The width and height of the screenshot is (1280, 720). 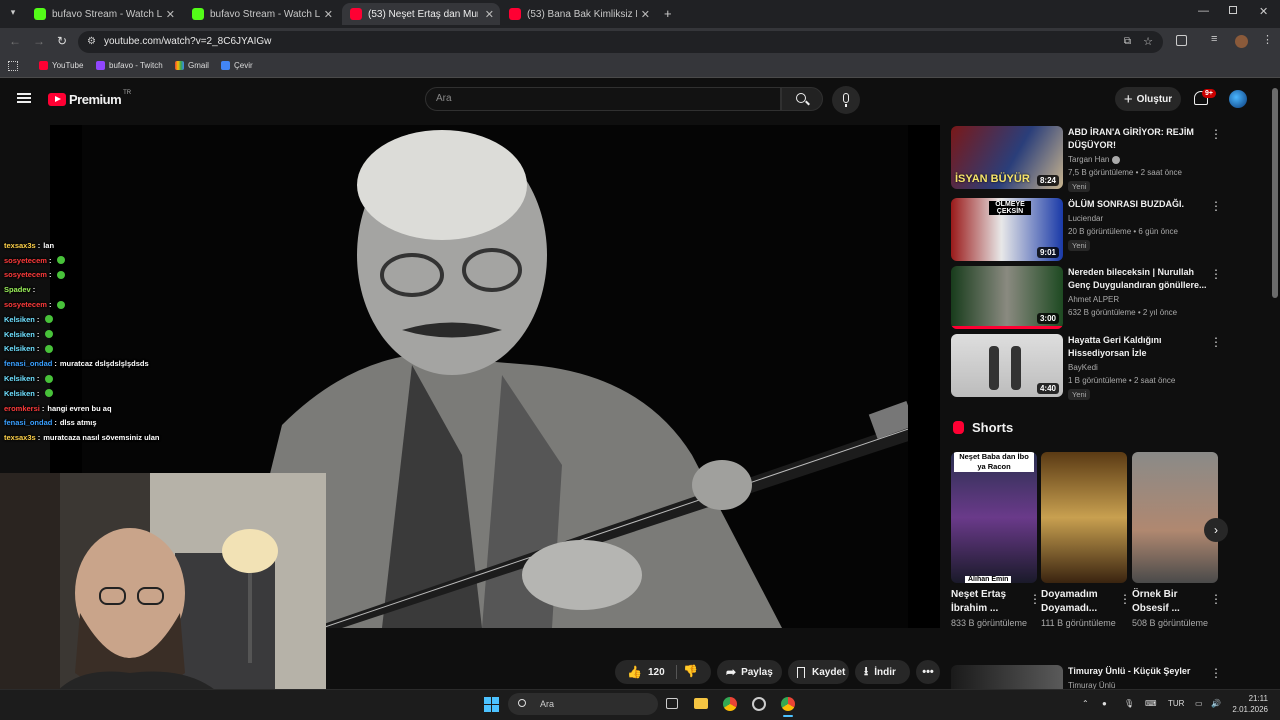 I want to click on install-app-icon: ⧉, so click(x=1127, y=42).